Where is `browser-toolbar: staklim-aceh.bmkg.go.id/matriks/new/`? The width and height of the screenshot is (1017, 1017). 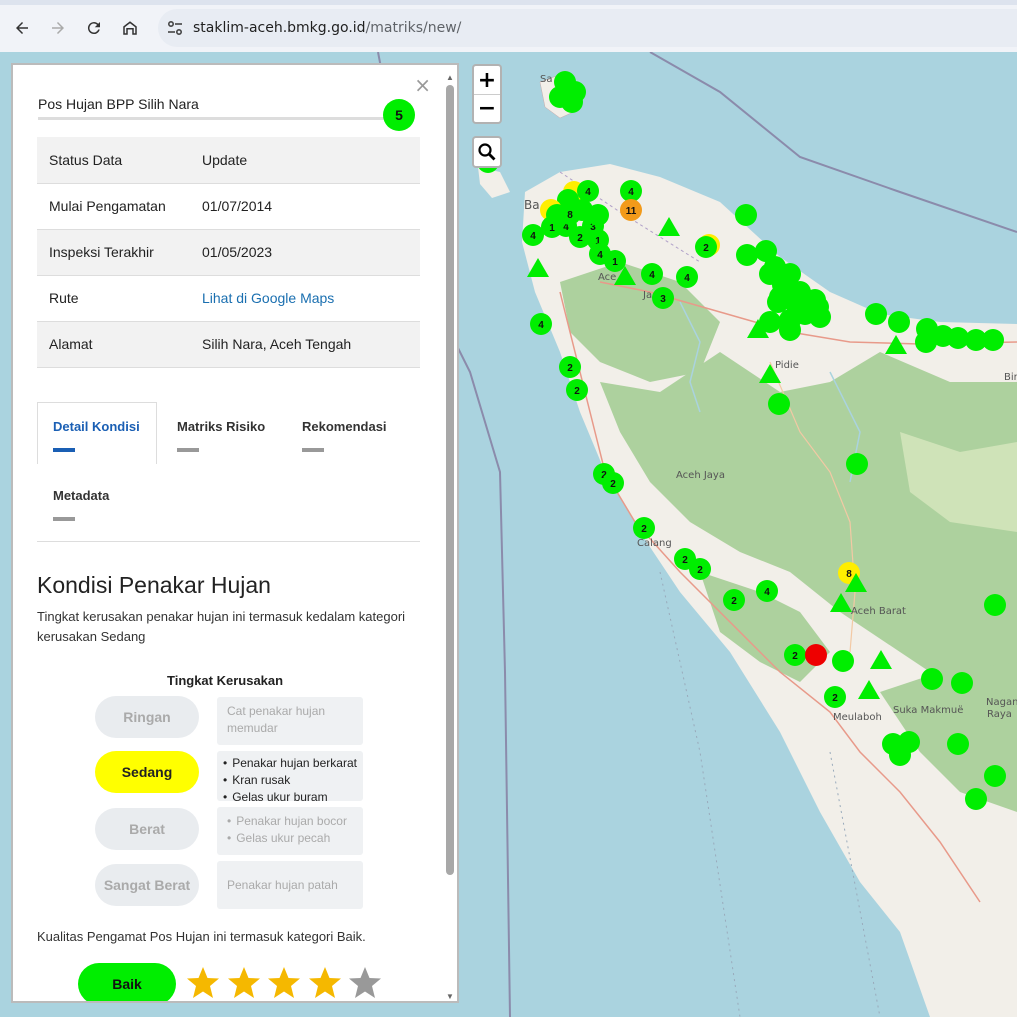
browser-toolbar: staklim-aceh.bmkg.go.id/matriks/new/ is located at coordinates (508, 26).